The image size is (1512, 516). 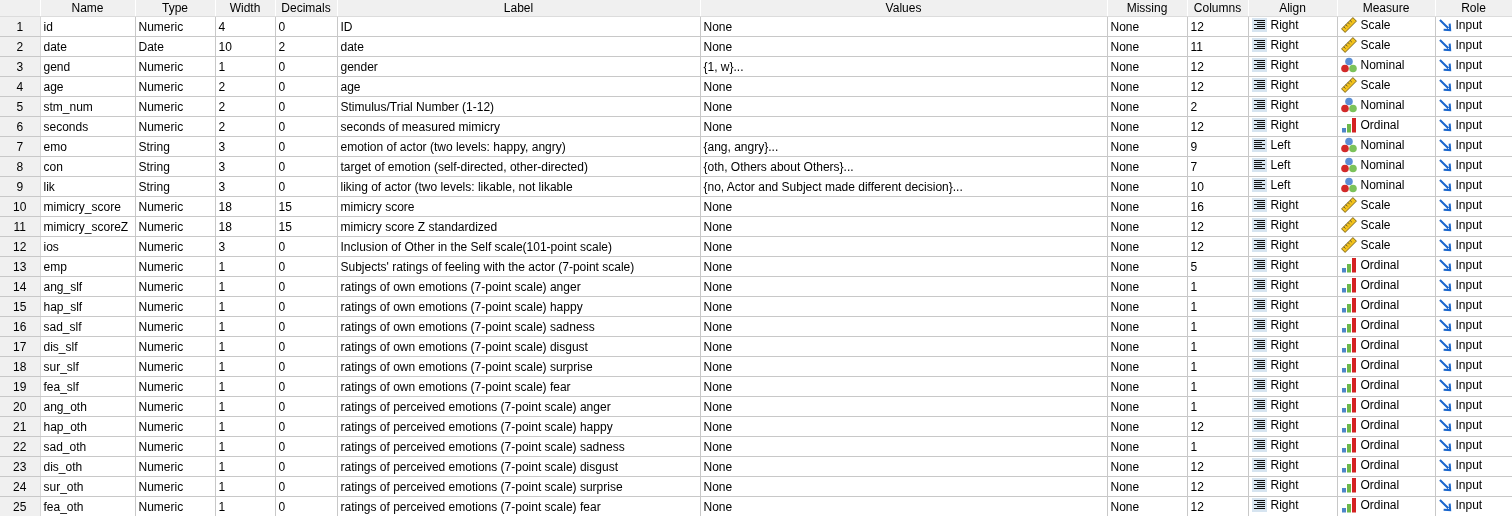 What do you see at coordinates (1147, 8) in the screenshot?
I see `column-header: Missing` at bounding box center [1147, 8].